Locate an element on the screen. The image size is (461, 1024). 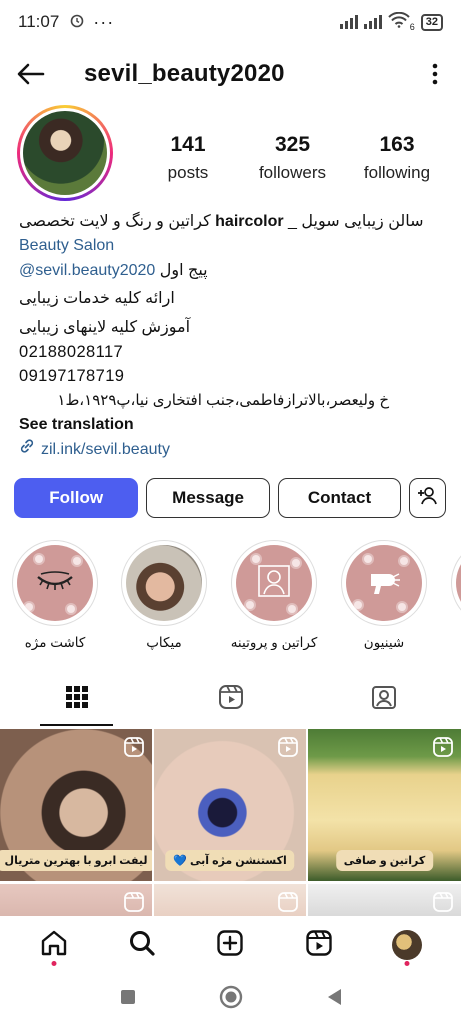
nav-home is located at coordinates (54, 945).